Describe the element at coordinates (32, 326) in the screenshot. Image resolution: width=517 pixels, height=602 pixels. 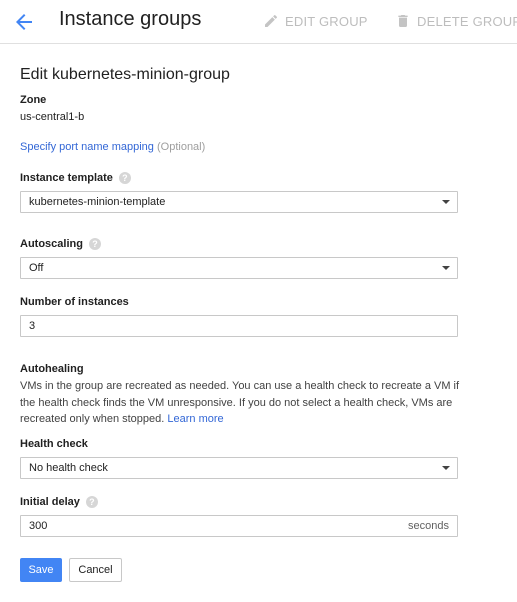
I see `instances-input-value: 3` at that location.